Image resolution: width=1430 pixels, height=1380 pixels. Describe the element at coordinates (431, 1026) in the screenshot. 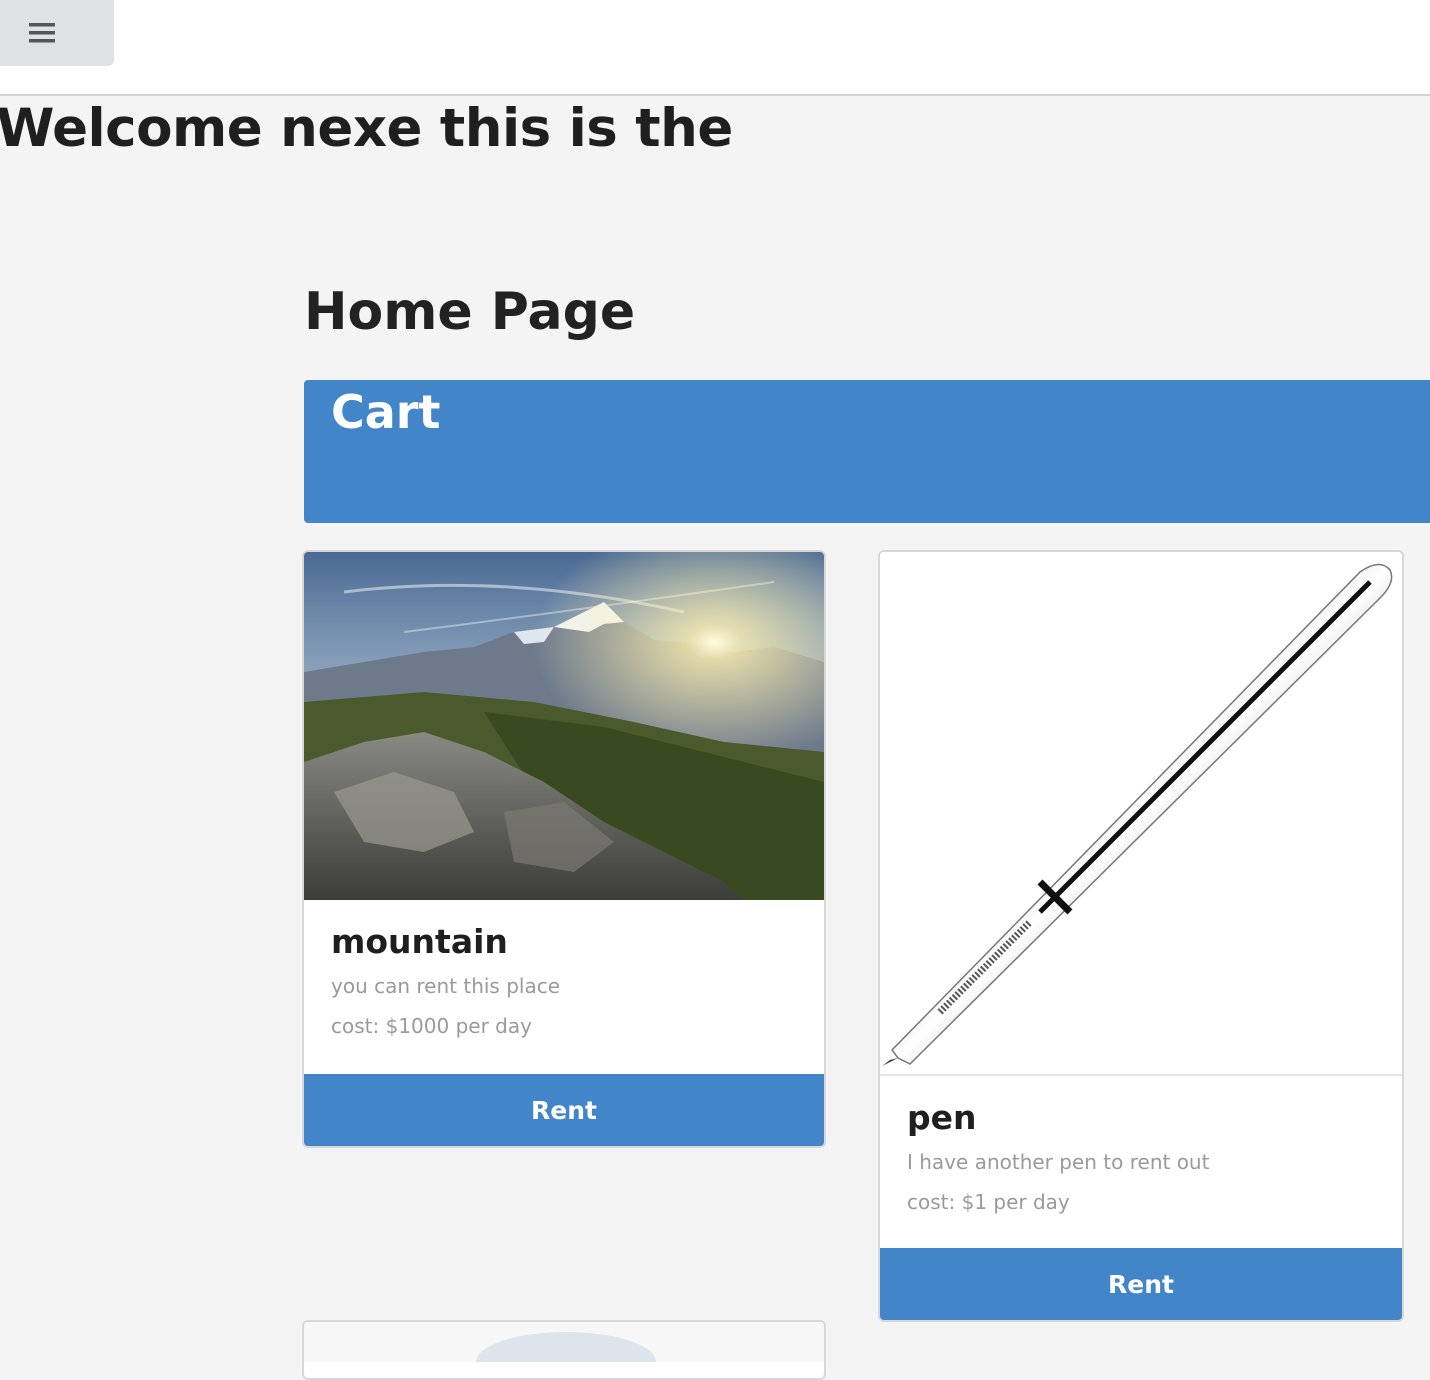

I see `item-cost: cost: $1000 per day` at that location.